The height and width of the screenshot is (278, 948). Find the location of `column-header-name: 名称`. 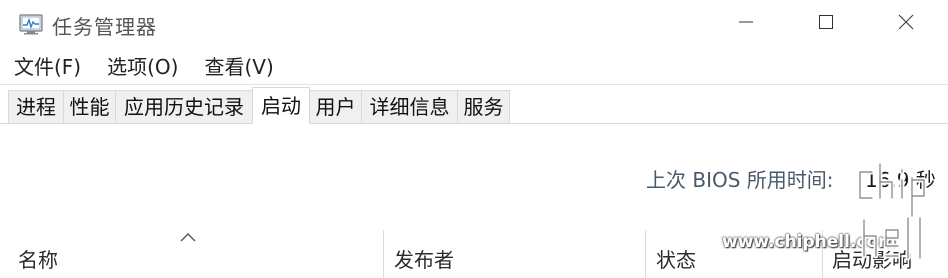

column-header-name: 名称 is located at coordinates (38, 258).